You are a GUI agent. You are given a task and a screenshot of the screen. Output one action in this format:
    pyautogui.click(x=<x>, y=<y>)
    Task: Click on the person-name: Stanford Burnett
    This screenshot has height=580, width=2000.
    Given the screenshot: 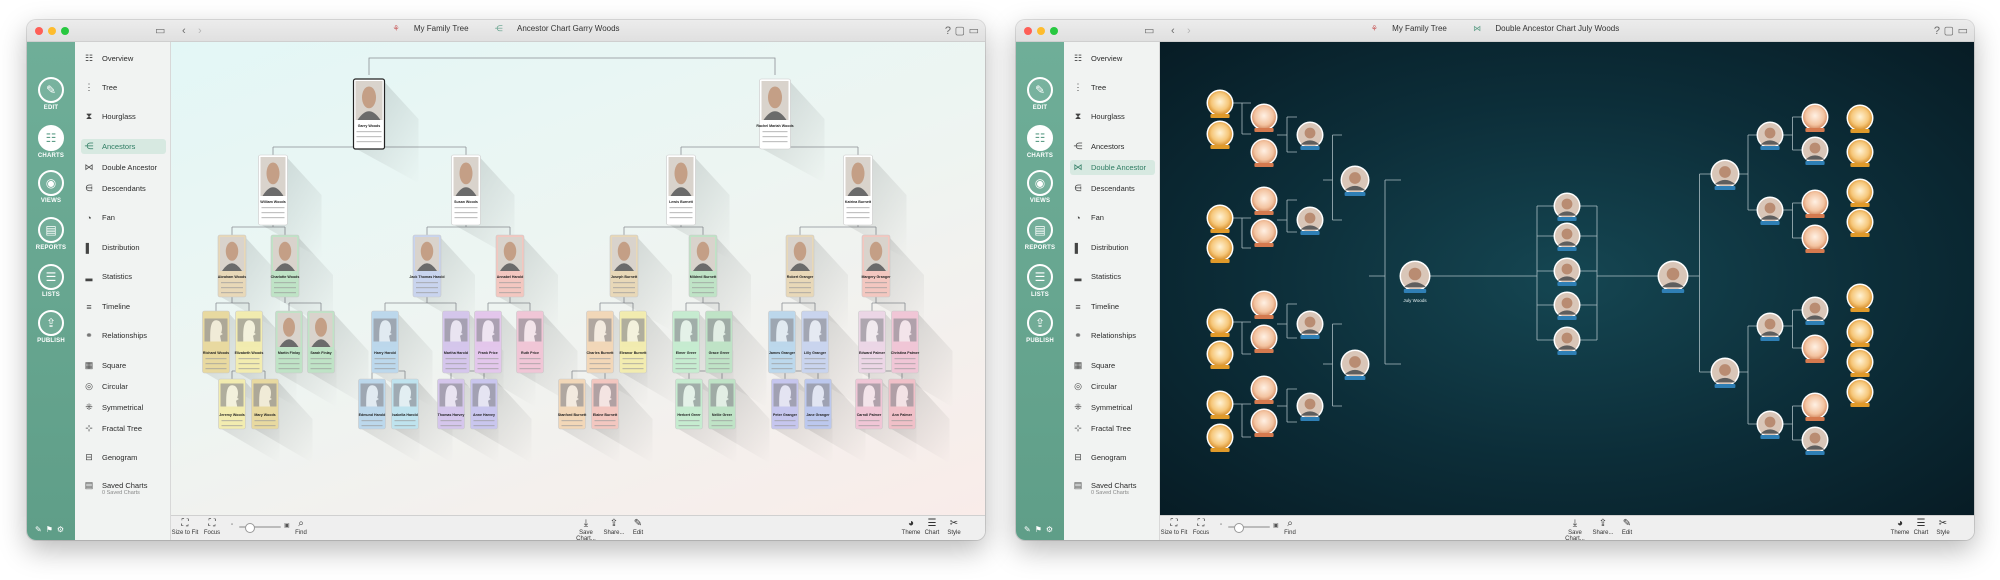 What is the action you would take?
    pyautogui.click(x=572, y=415)
    